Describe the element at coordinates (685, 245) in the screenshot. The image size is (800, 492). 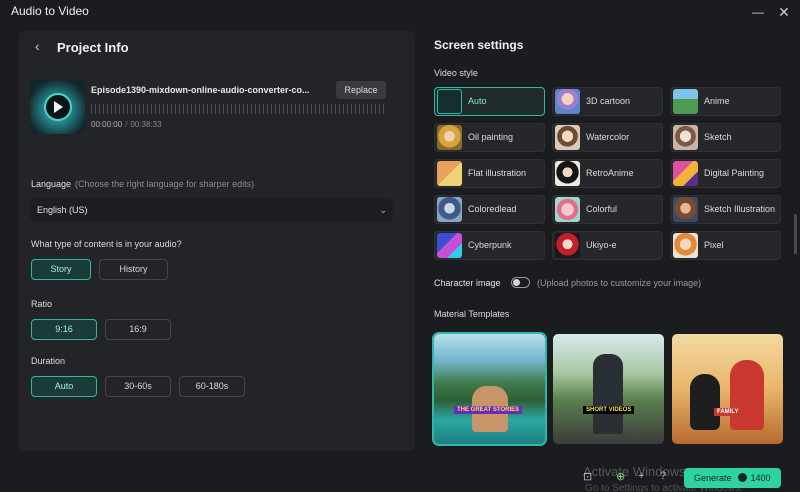
I see `pixel-thumbnail` at that location.